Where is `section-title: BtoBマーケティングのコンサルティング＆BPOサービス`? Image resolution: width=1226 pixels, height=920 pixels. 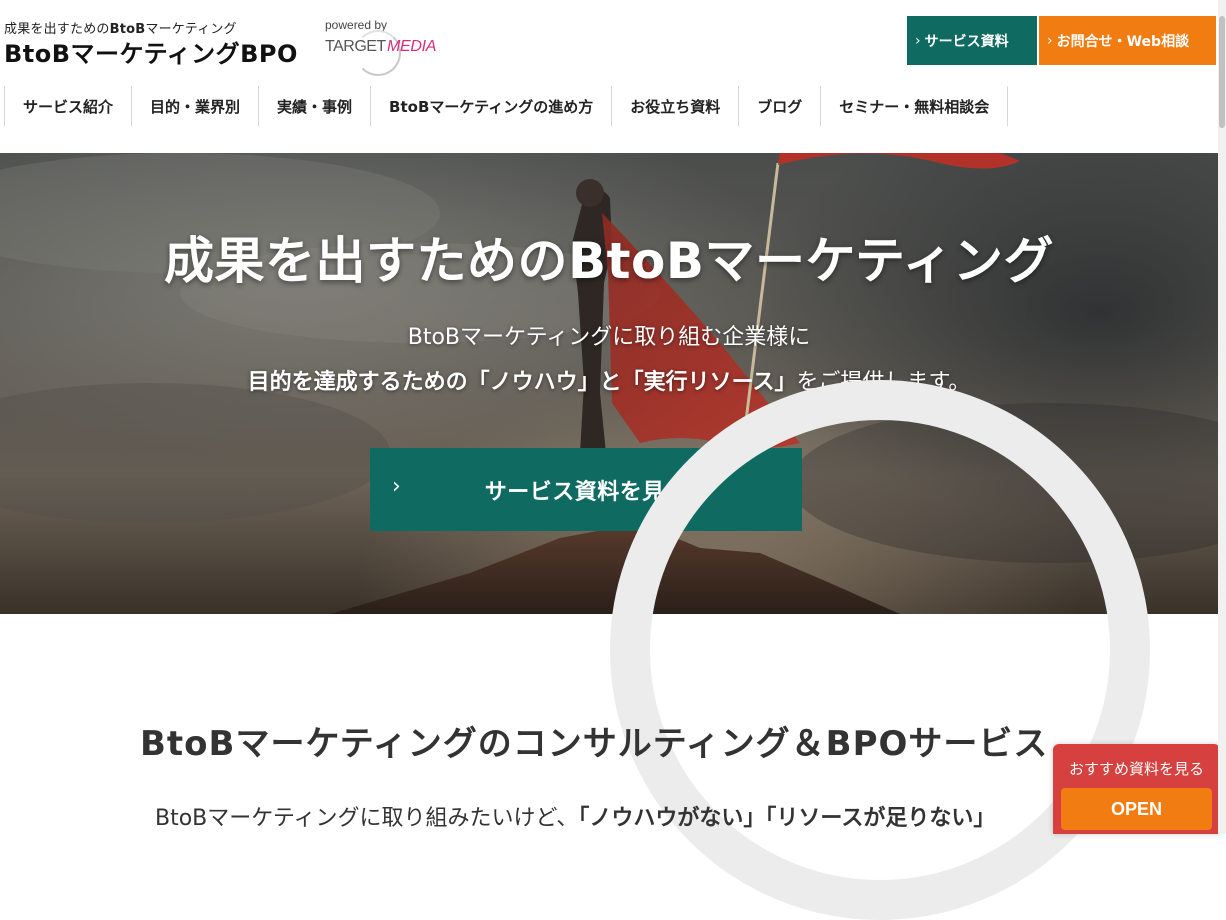 section-title: BtoBマーケティングのコンサルティング＆BPOサービス is located at coordinates (594, 744).